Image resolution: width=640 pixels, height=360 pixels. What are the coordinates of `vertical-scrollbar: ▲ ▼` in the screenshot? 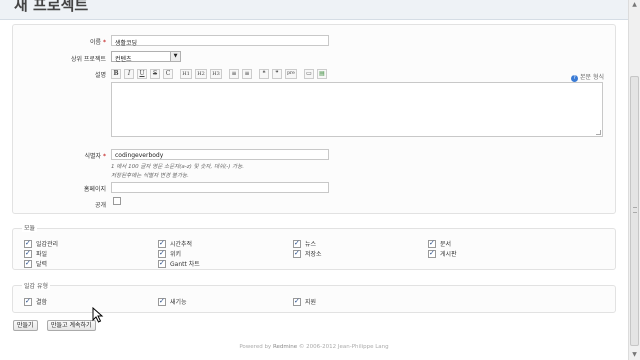 It's located at (634, 180).